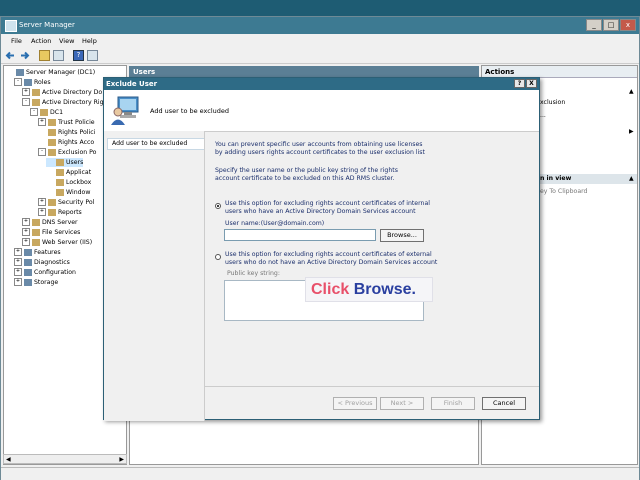 Image resolution: width=640 pixels, height=480 pixels. What do you see at coordinates (156, 144) in the screenshot?
I see `nav-item-add-user: Add user to be excluded` at bounding box center [156, 144].